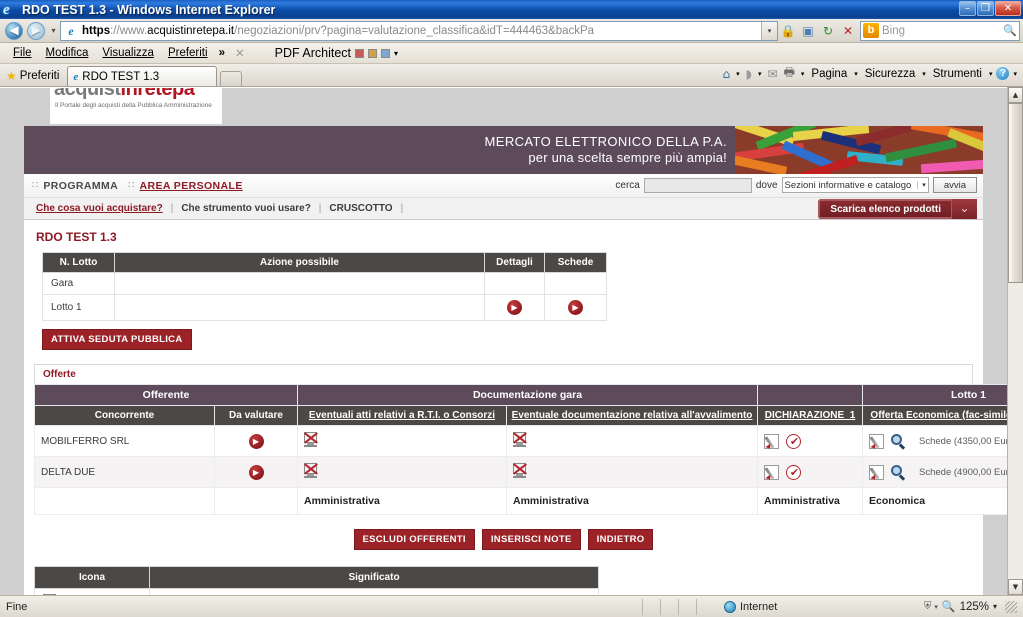  Describe the element at coordinates (890, 74) in the screenshot. I see `command-sicurezza: Sicurezza` at that location.